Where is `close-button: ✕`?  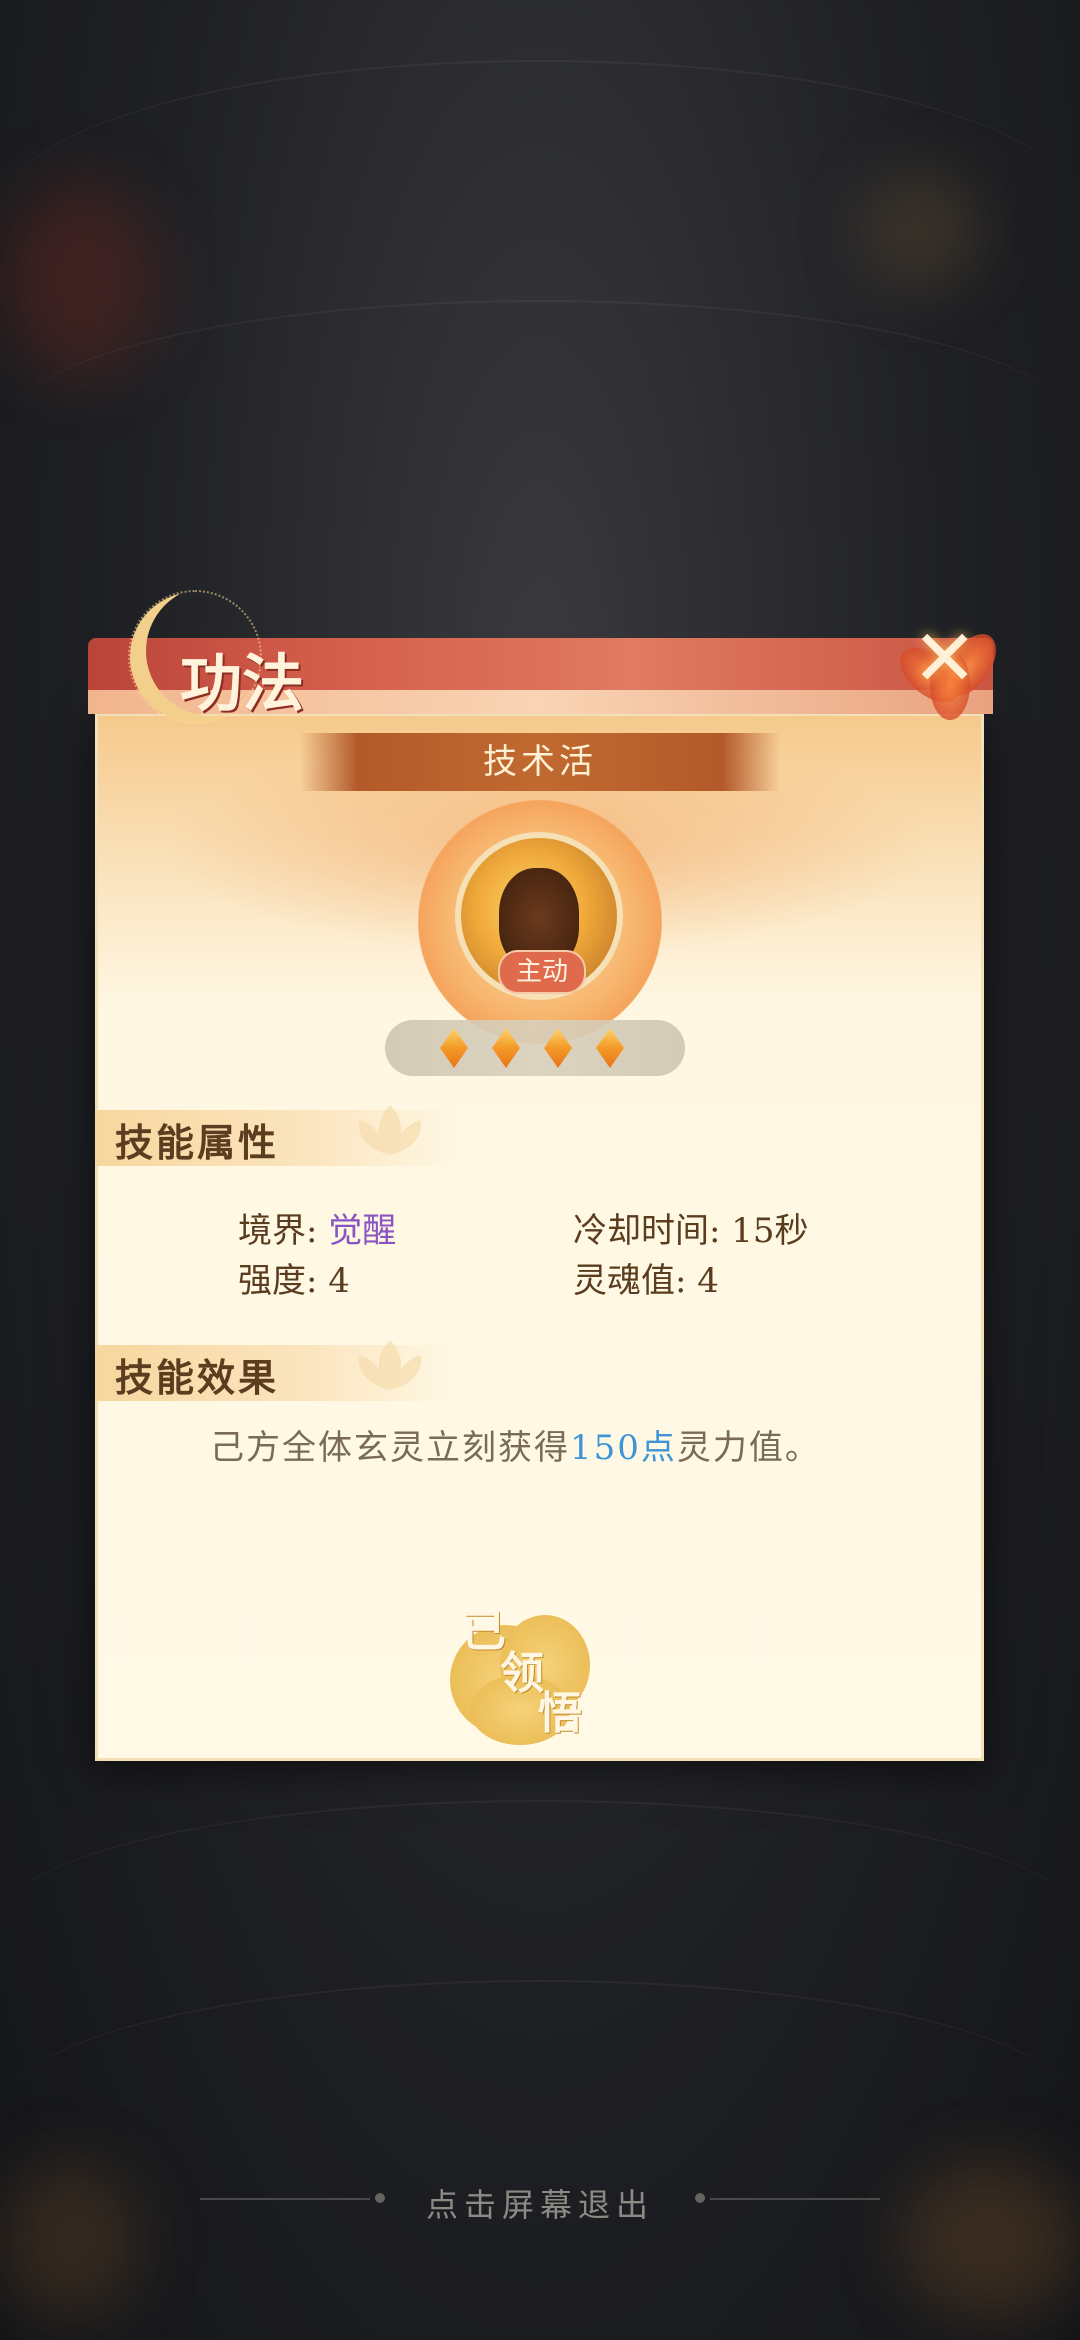 close-button: ✕ is located at coordinates (950, 665).